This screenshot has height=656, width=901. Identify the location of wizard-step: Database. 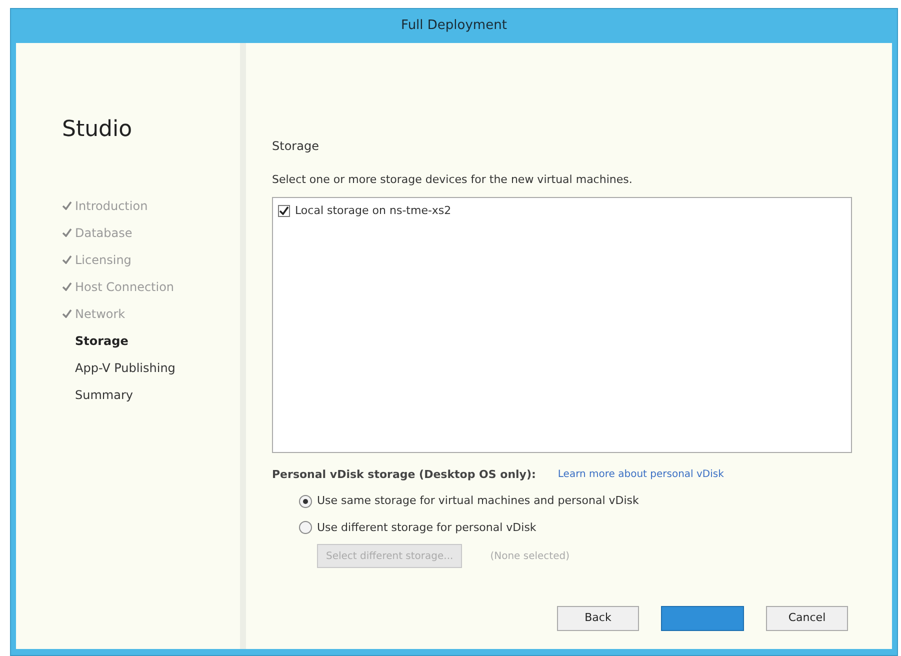
(103, 233).